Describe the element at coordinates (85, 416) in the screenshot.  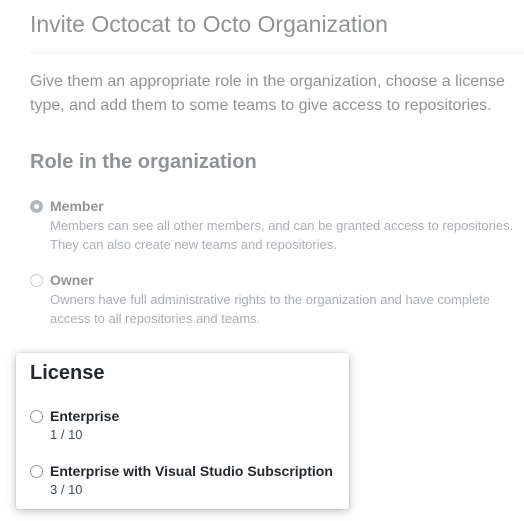
I see `enterprise-label: Enterprise` at that location.